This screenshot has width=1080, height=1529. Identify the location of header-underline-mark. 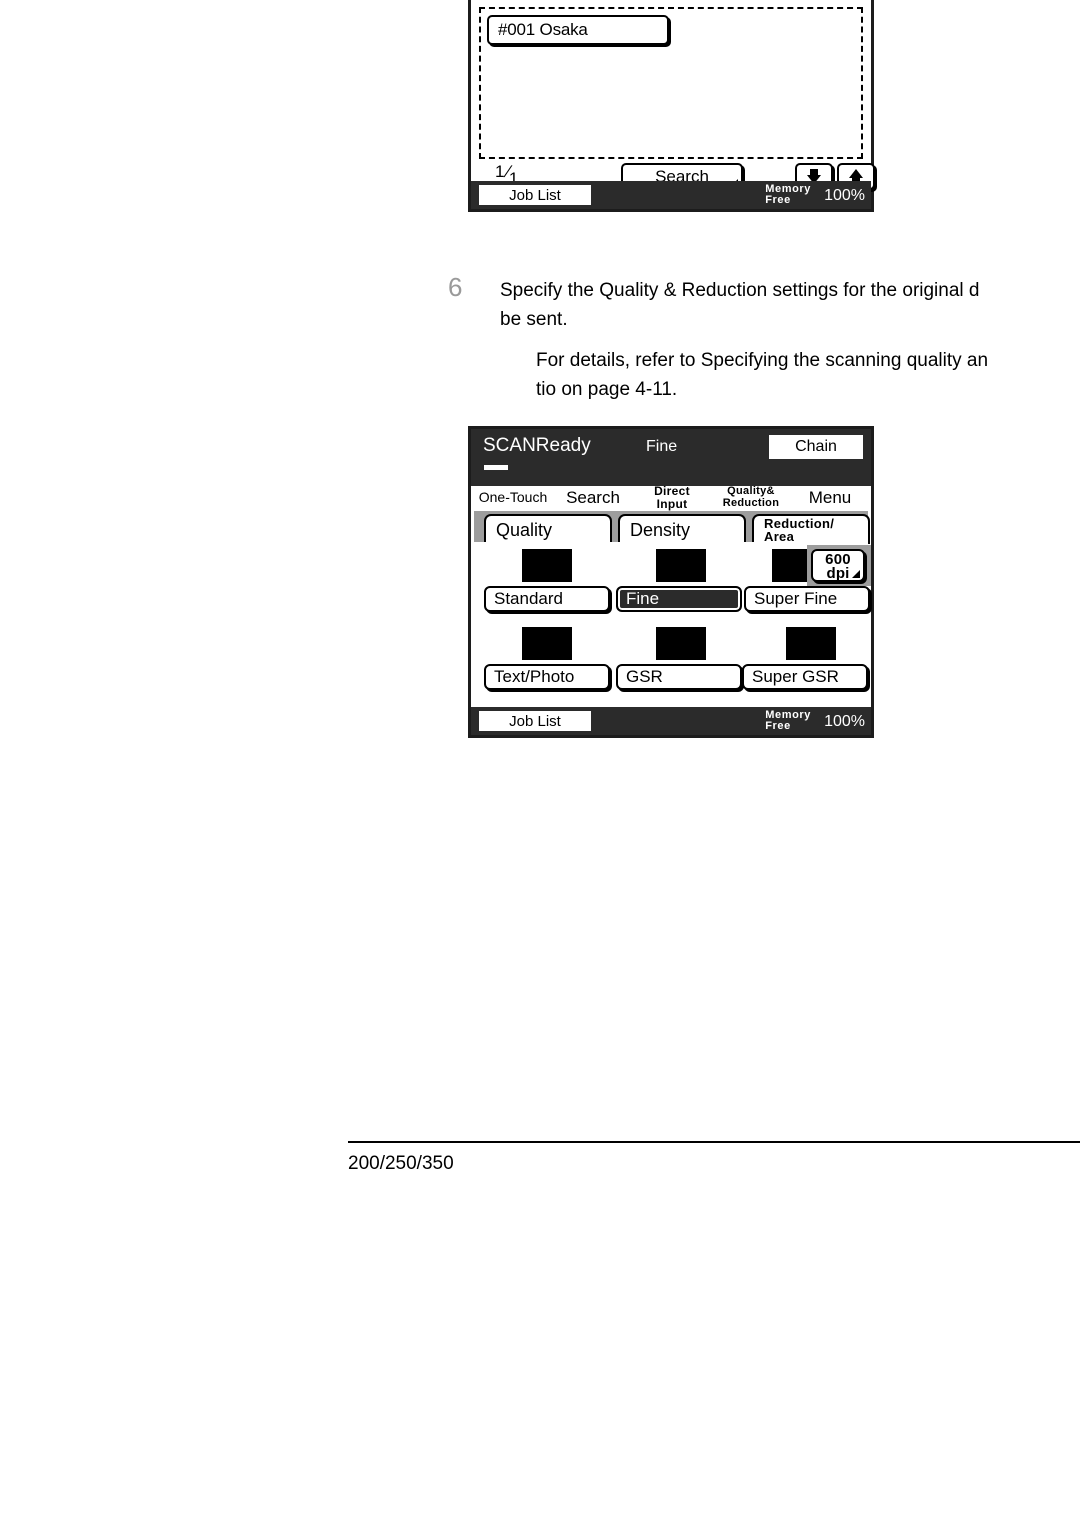
(496, 467).